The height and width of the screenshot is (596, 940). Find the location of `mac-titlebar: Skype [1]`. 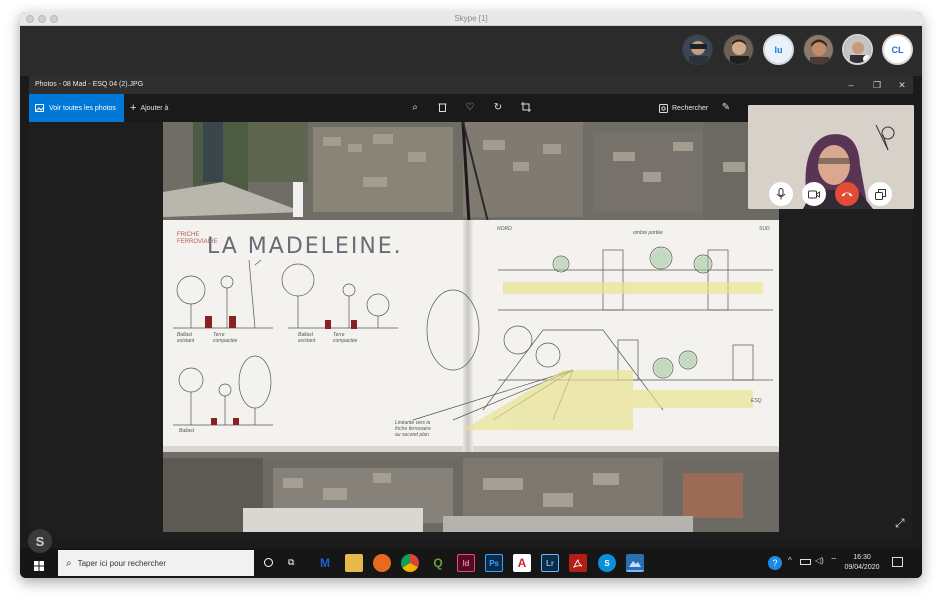

mac-titlebar: Skype [1] is located at coordinates (471, 19).